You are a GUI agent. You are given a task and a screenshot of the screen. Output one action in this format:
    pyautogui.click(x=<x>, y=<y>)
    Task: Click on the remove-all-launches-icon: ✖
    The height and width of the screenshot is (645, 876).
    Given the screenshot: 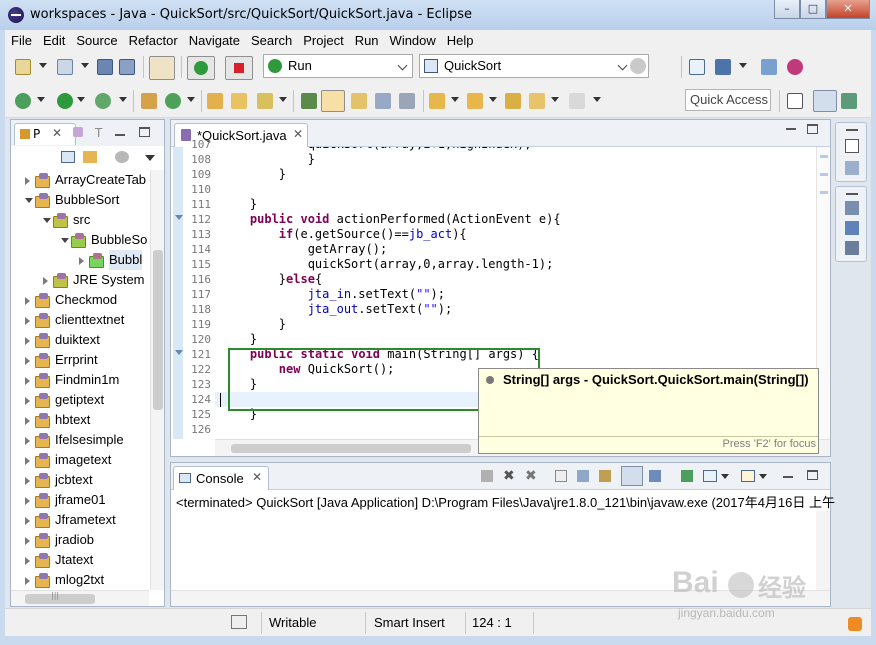 What is the action you would take?
    pyautogui.click(x=531, y=476)
    